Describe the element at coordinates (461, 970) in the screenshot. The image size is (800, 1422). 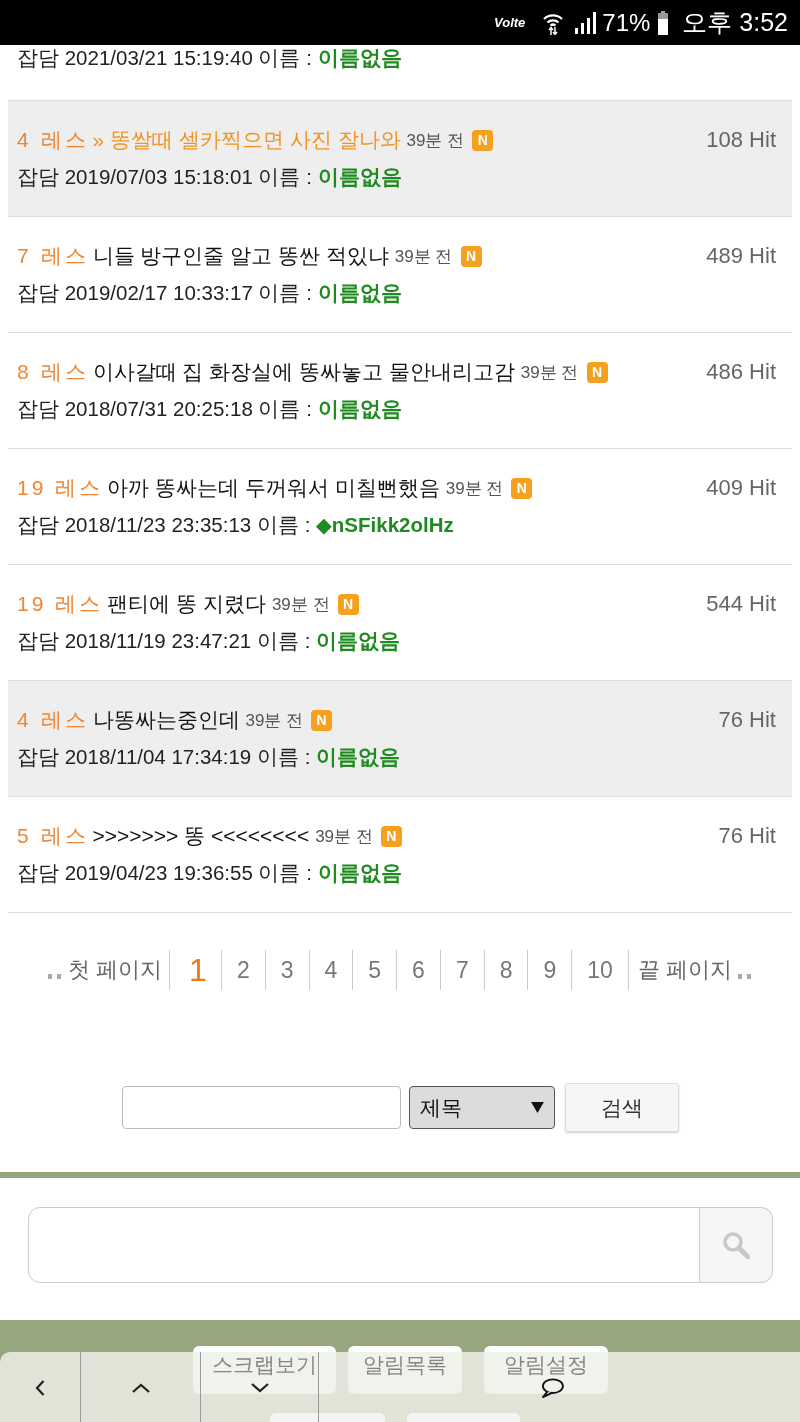
I see `page-link: 7` at that location.